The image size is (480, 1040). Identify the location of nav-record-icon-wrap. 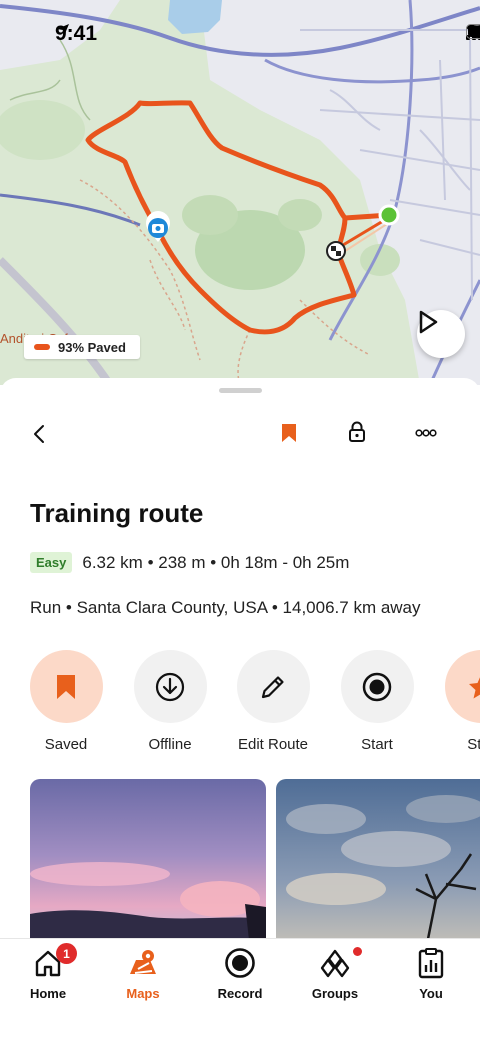
(240, 963).